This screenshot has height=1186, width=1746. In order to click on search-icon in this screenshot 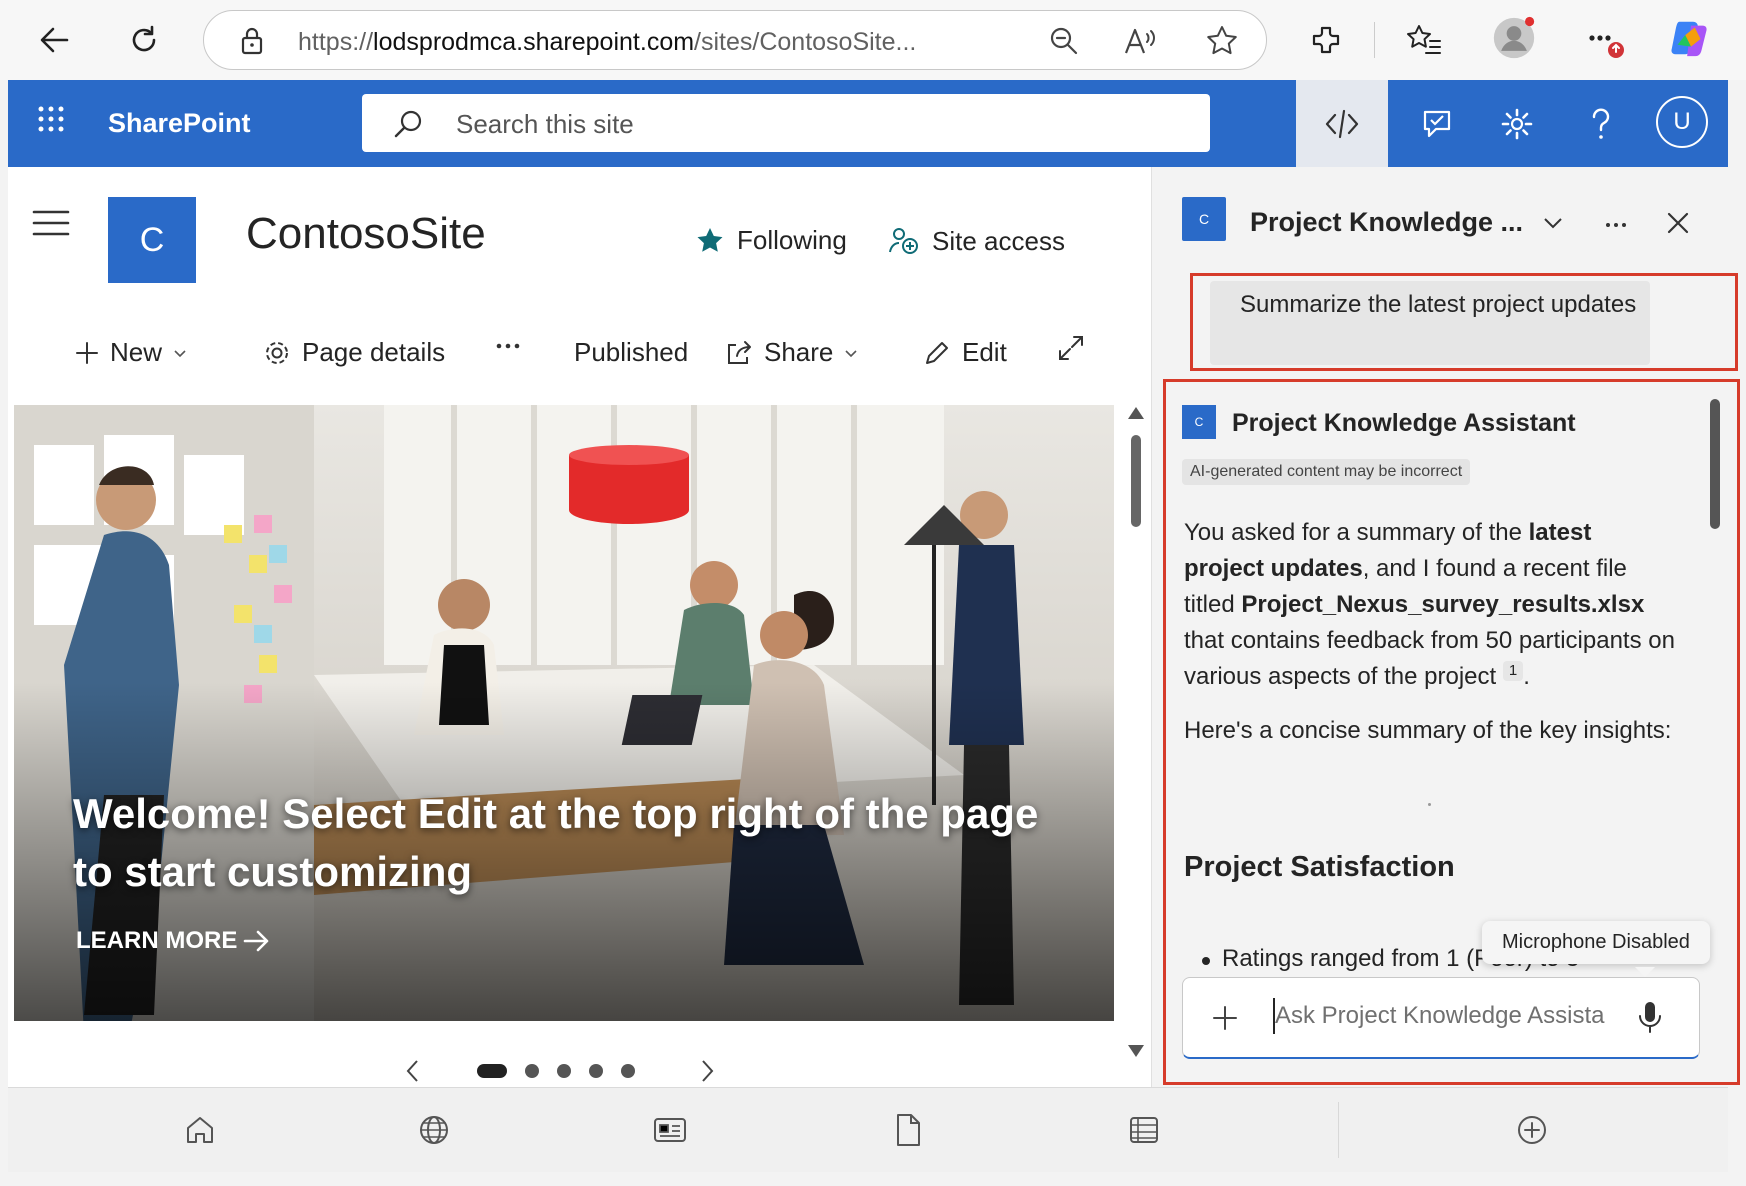, I will do `click(408, 124)`.